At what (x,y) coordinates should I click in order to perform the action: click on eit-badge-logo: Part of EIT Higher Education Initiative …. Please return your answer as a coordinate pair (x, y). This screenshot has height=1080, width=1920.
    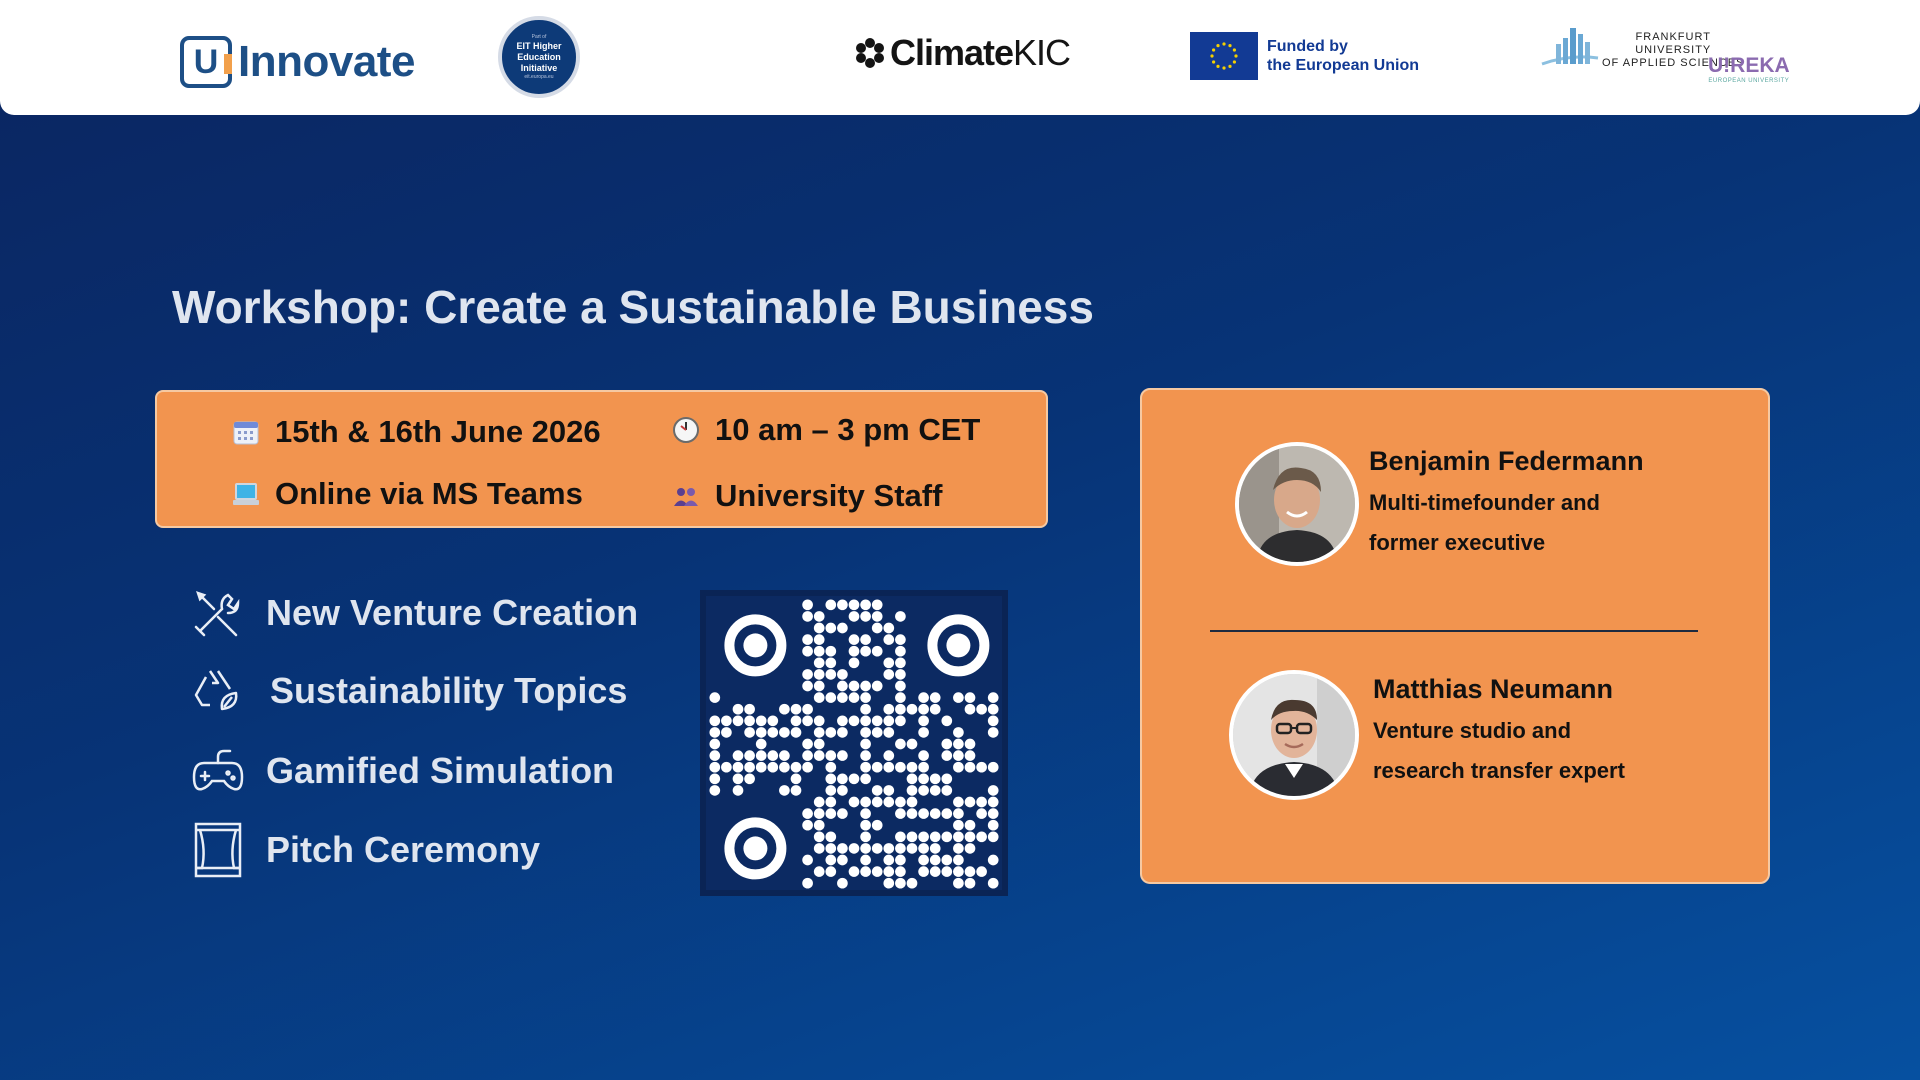
    Looking at the image, I should click on (539, 57).